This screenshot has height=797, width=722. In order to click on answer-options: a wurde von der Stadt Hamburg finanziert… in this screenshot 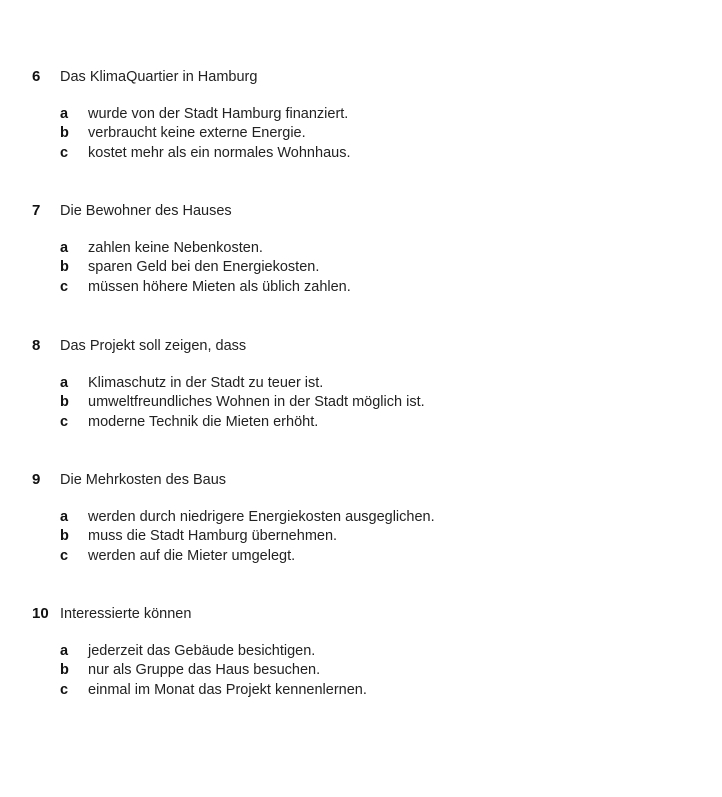, I will do `click(366, 135)`.